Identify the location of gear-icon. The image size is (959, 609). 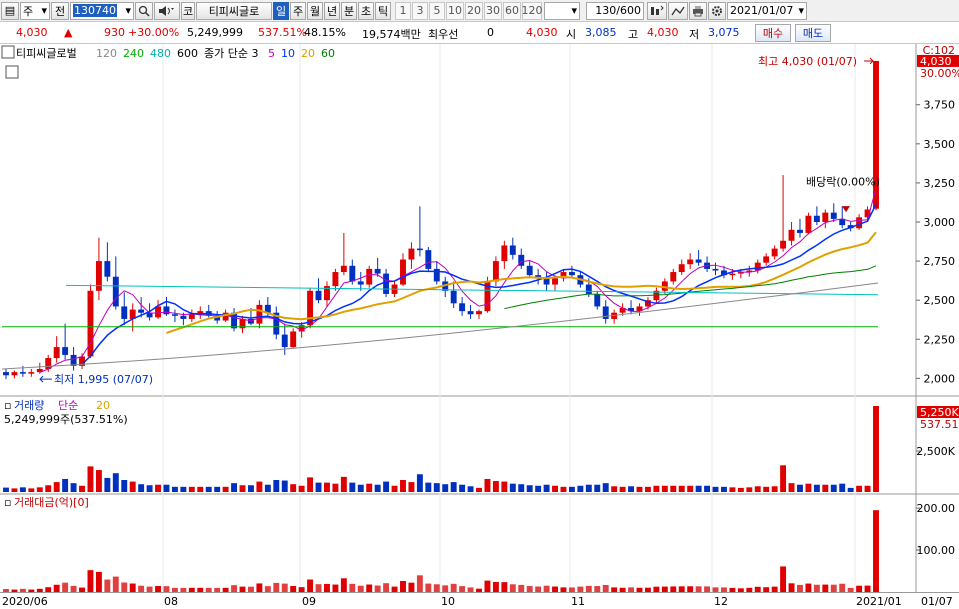
(717, 10).